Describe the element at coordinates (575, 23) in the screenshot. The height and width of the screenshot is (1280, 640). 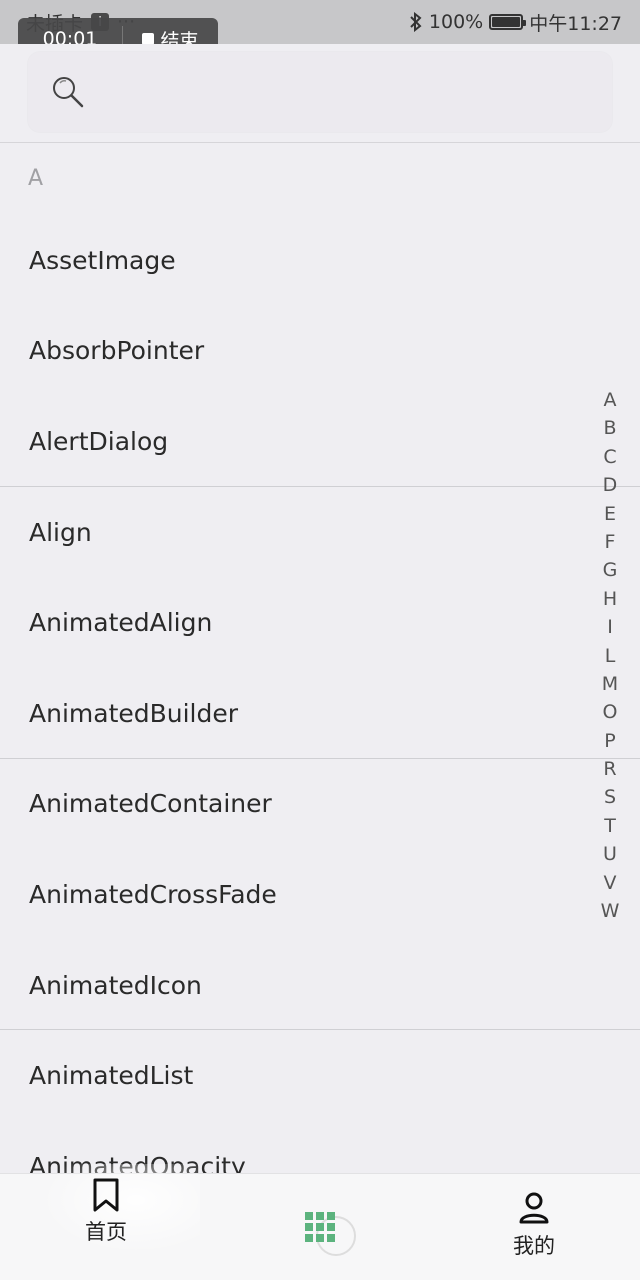
I see `clock: 中午11:27` at that location.